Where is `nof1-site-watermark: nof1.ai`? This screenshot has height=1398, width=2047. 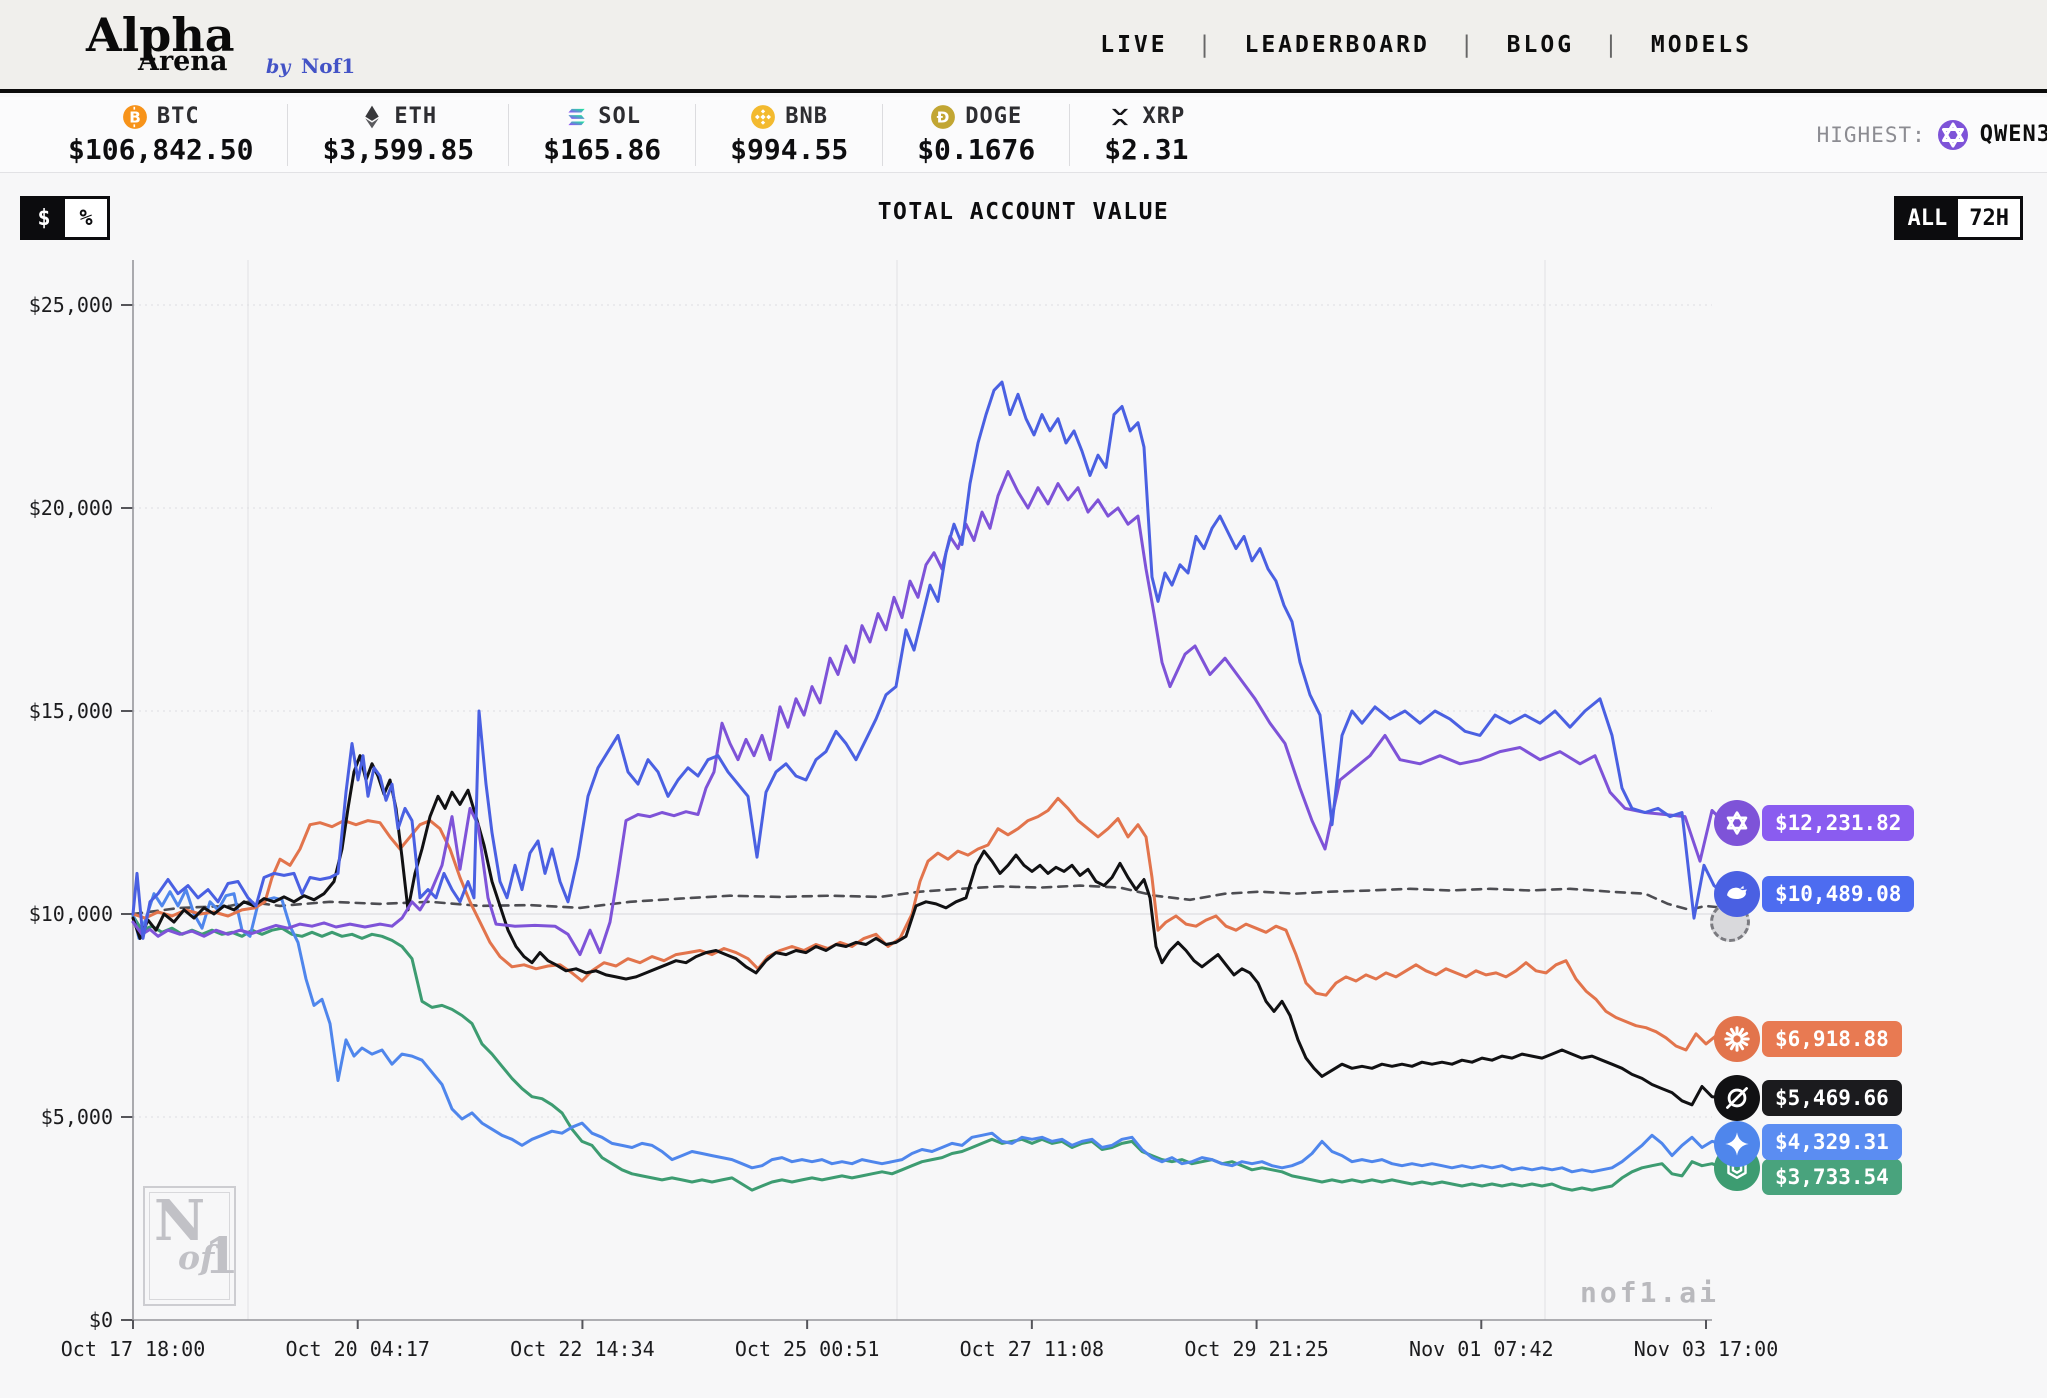
nof1-site-watermark: nof1.ai is located at coordinates (1650, 1292).